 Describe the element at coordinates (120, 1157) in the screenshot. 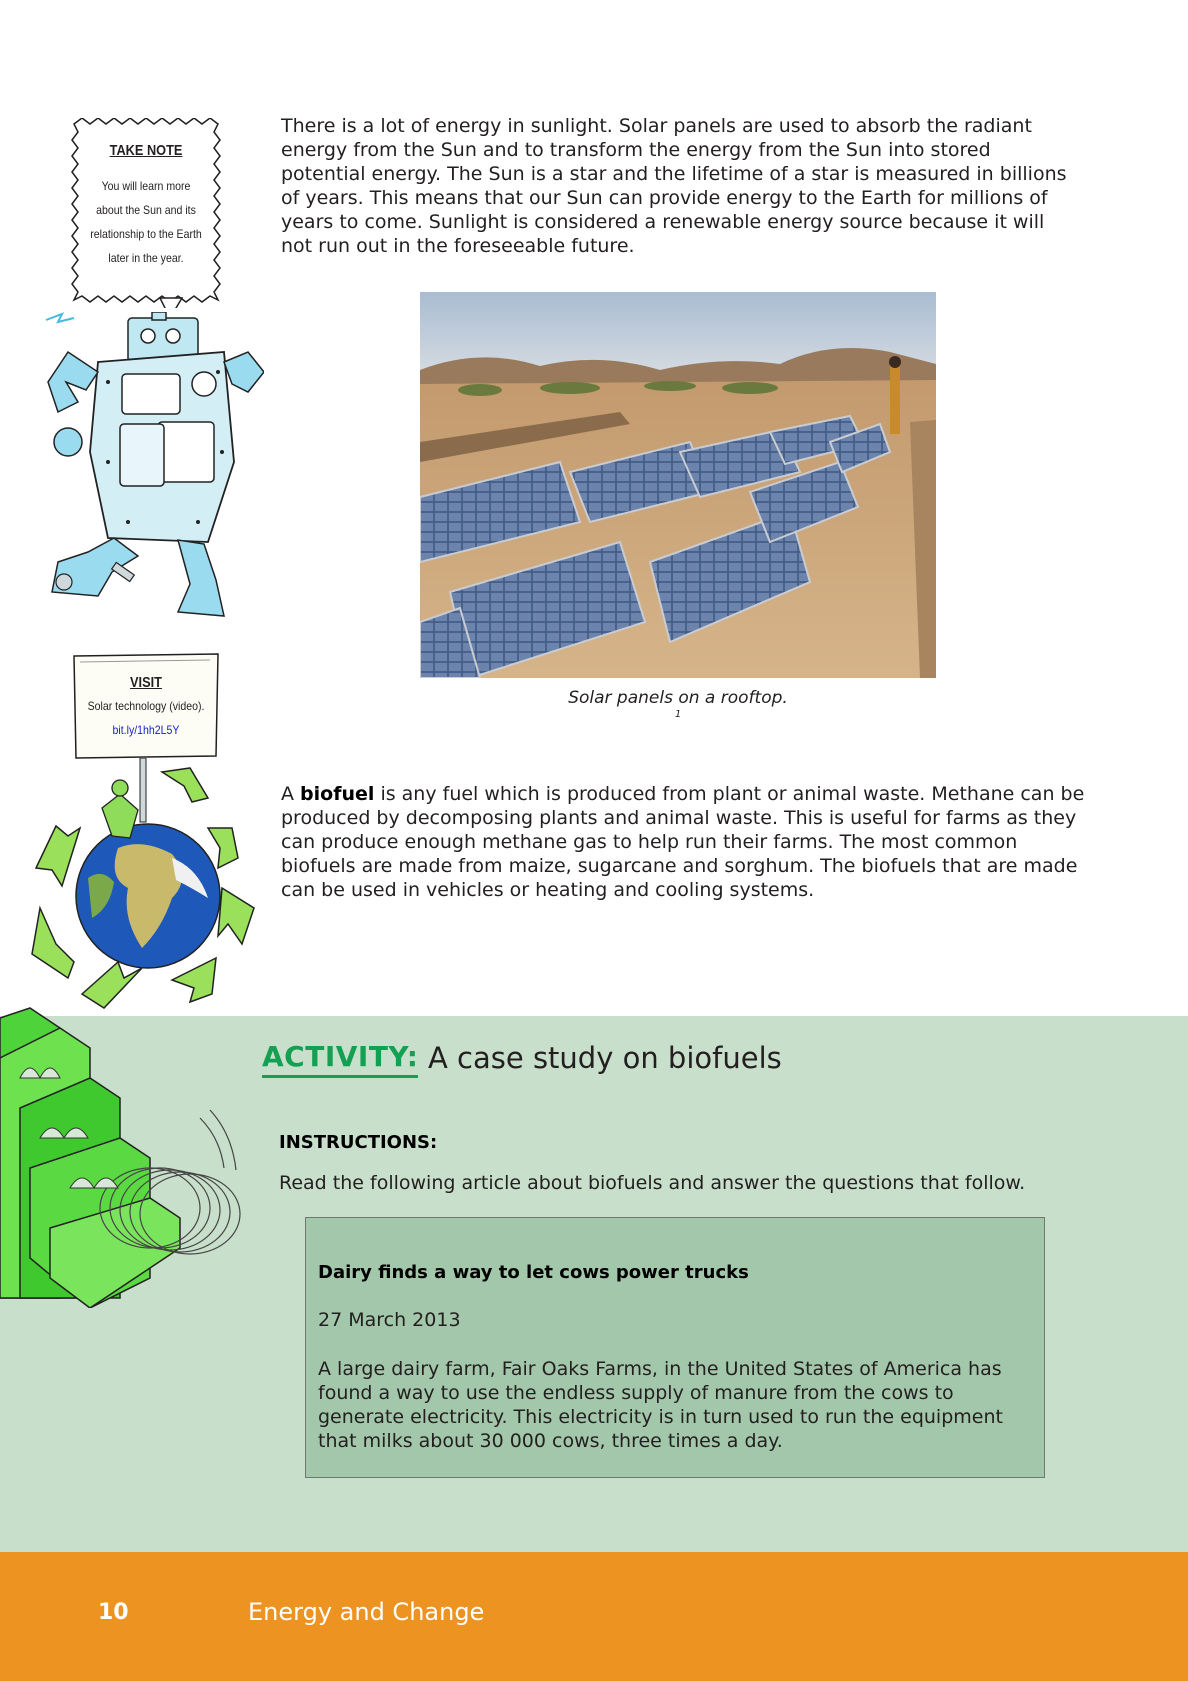

I see `stairs-spring-illustration` at that location.